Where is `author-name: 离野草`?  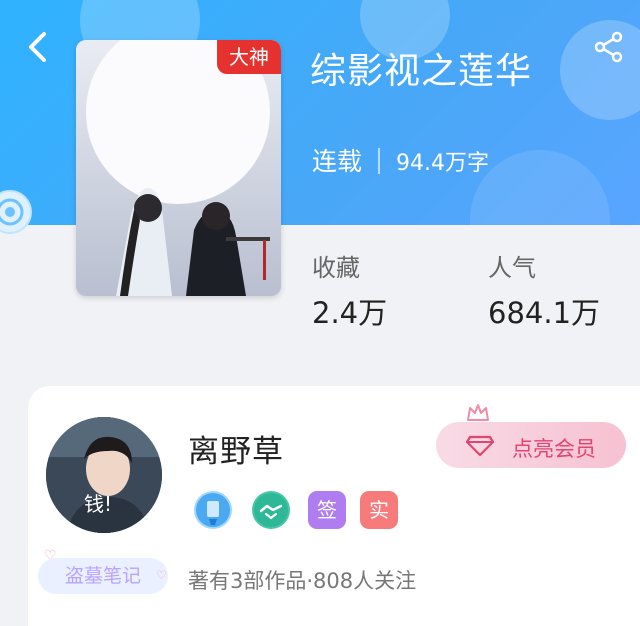
author-name: 离野草 is located at coordinates (236, 448).